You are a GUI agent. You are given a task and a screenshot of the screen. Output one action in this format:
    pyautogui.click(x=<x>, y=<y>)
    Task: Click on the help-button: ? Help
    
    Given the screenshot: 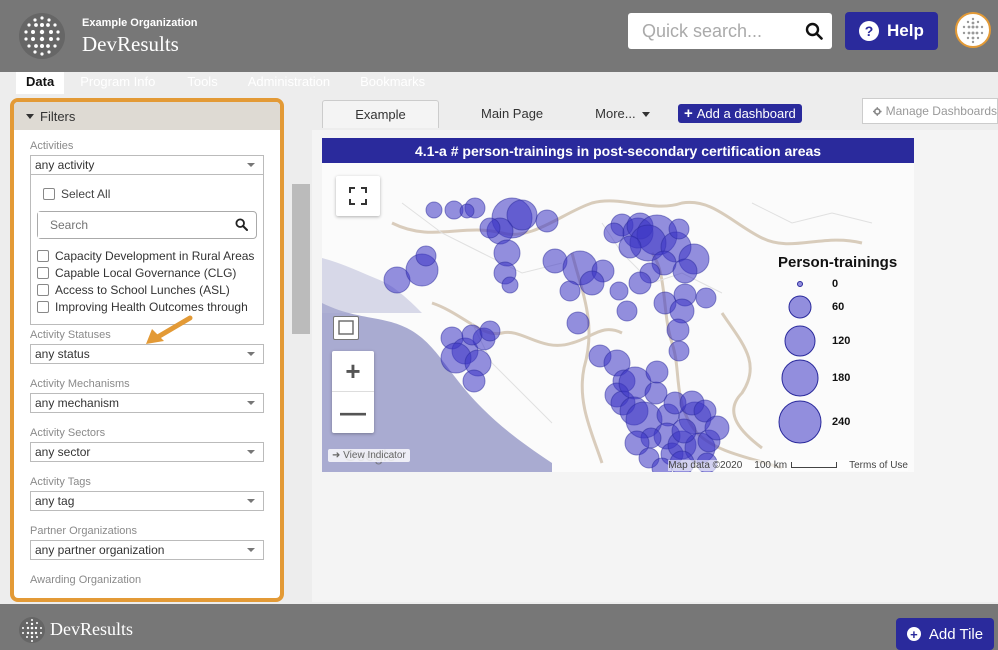 What is the action you would take?
    pyautogui.click(x=891, y=31)
    